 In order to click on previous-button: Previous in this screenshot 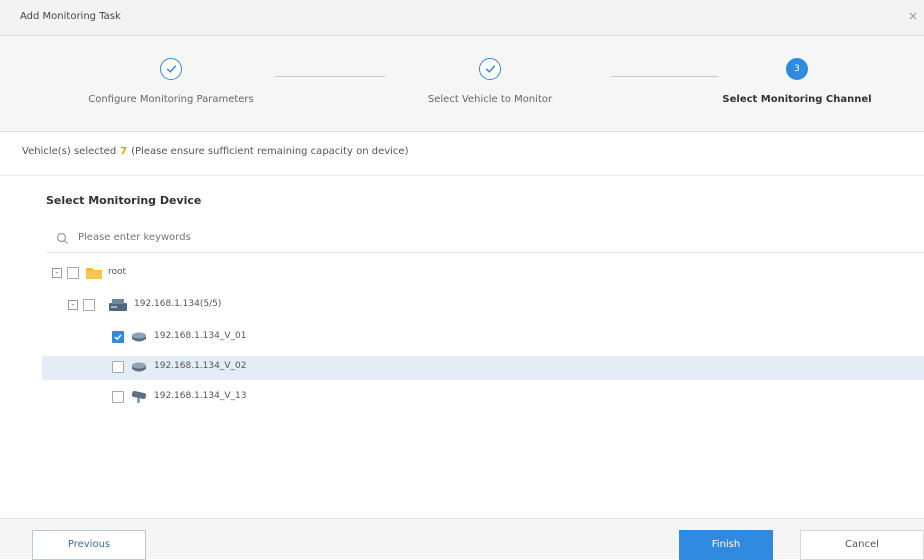, I will do `click(89, 545)`.